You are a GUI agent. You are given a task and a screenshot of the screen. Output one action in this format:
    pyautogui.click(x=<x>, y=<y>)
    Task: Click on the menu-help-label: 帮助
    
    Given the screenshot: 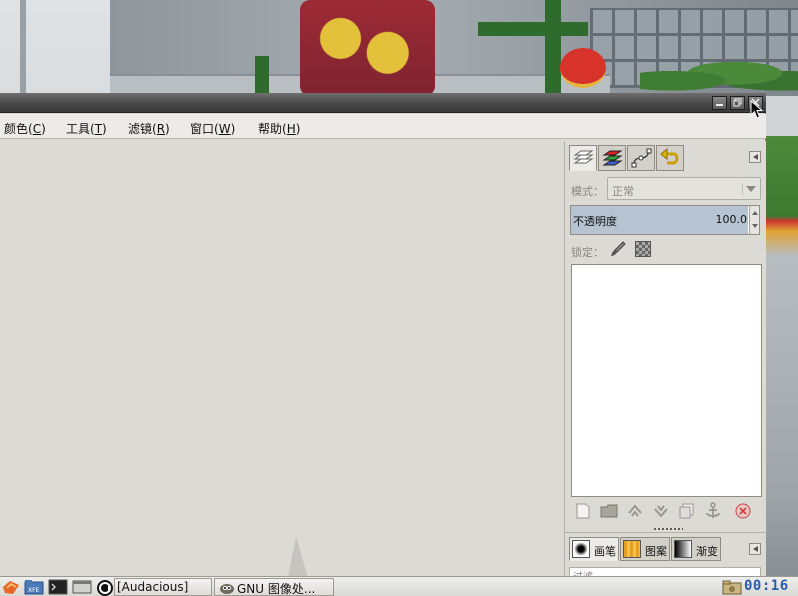 What is the action you would take?
    pyautogui.click(x=270, y=129)
    